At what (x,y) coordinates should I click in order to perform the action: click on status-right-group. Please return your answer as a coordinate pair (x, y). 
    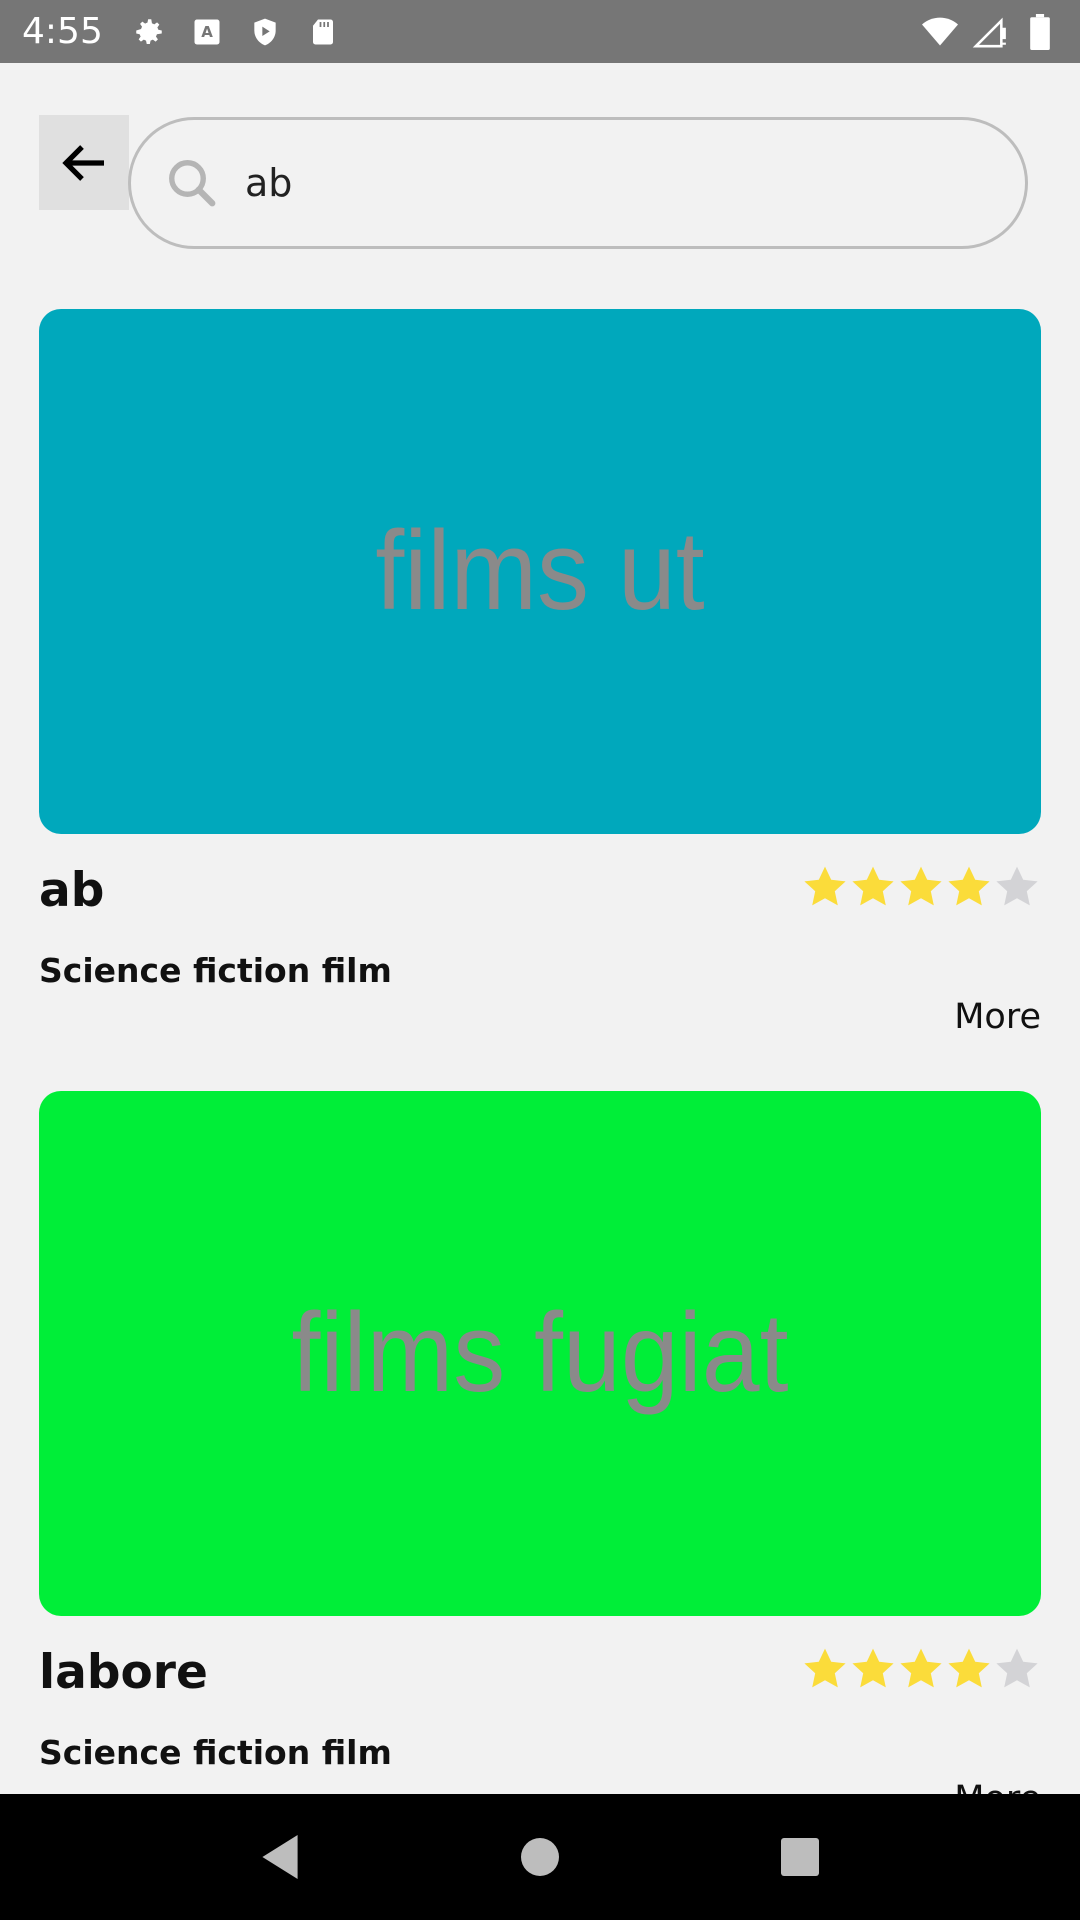
    Looking at the image, I should click on (983, 31).